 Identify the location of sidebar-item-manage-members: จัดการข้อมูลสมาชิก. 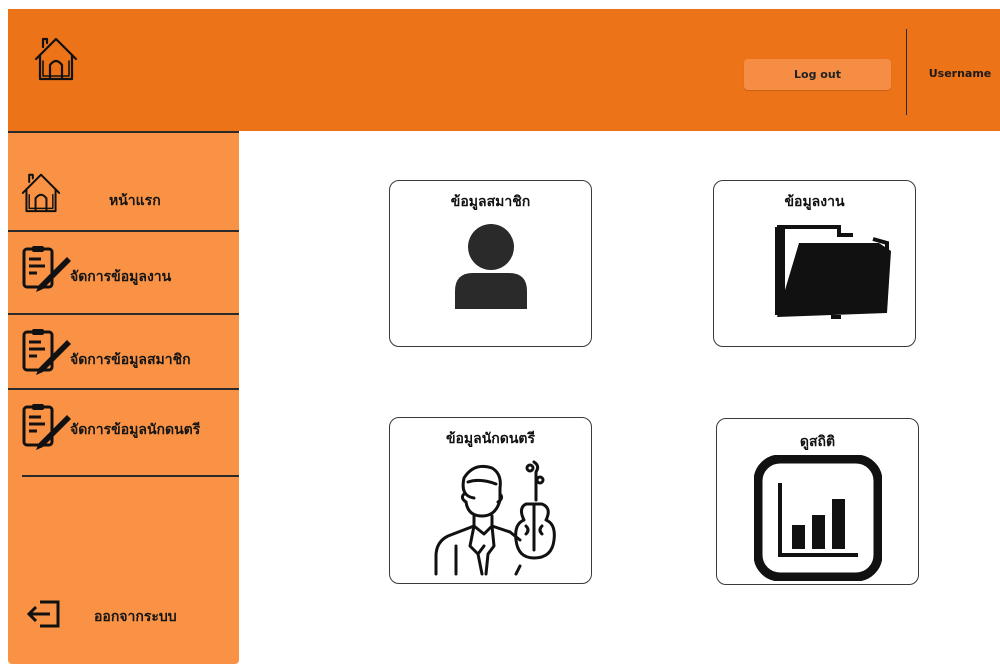
(123, 356).